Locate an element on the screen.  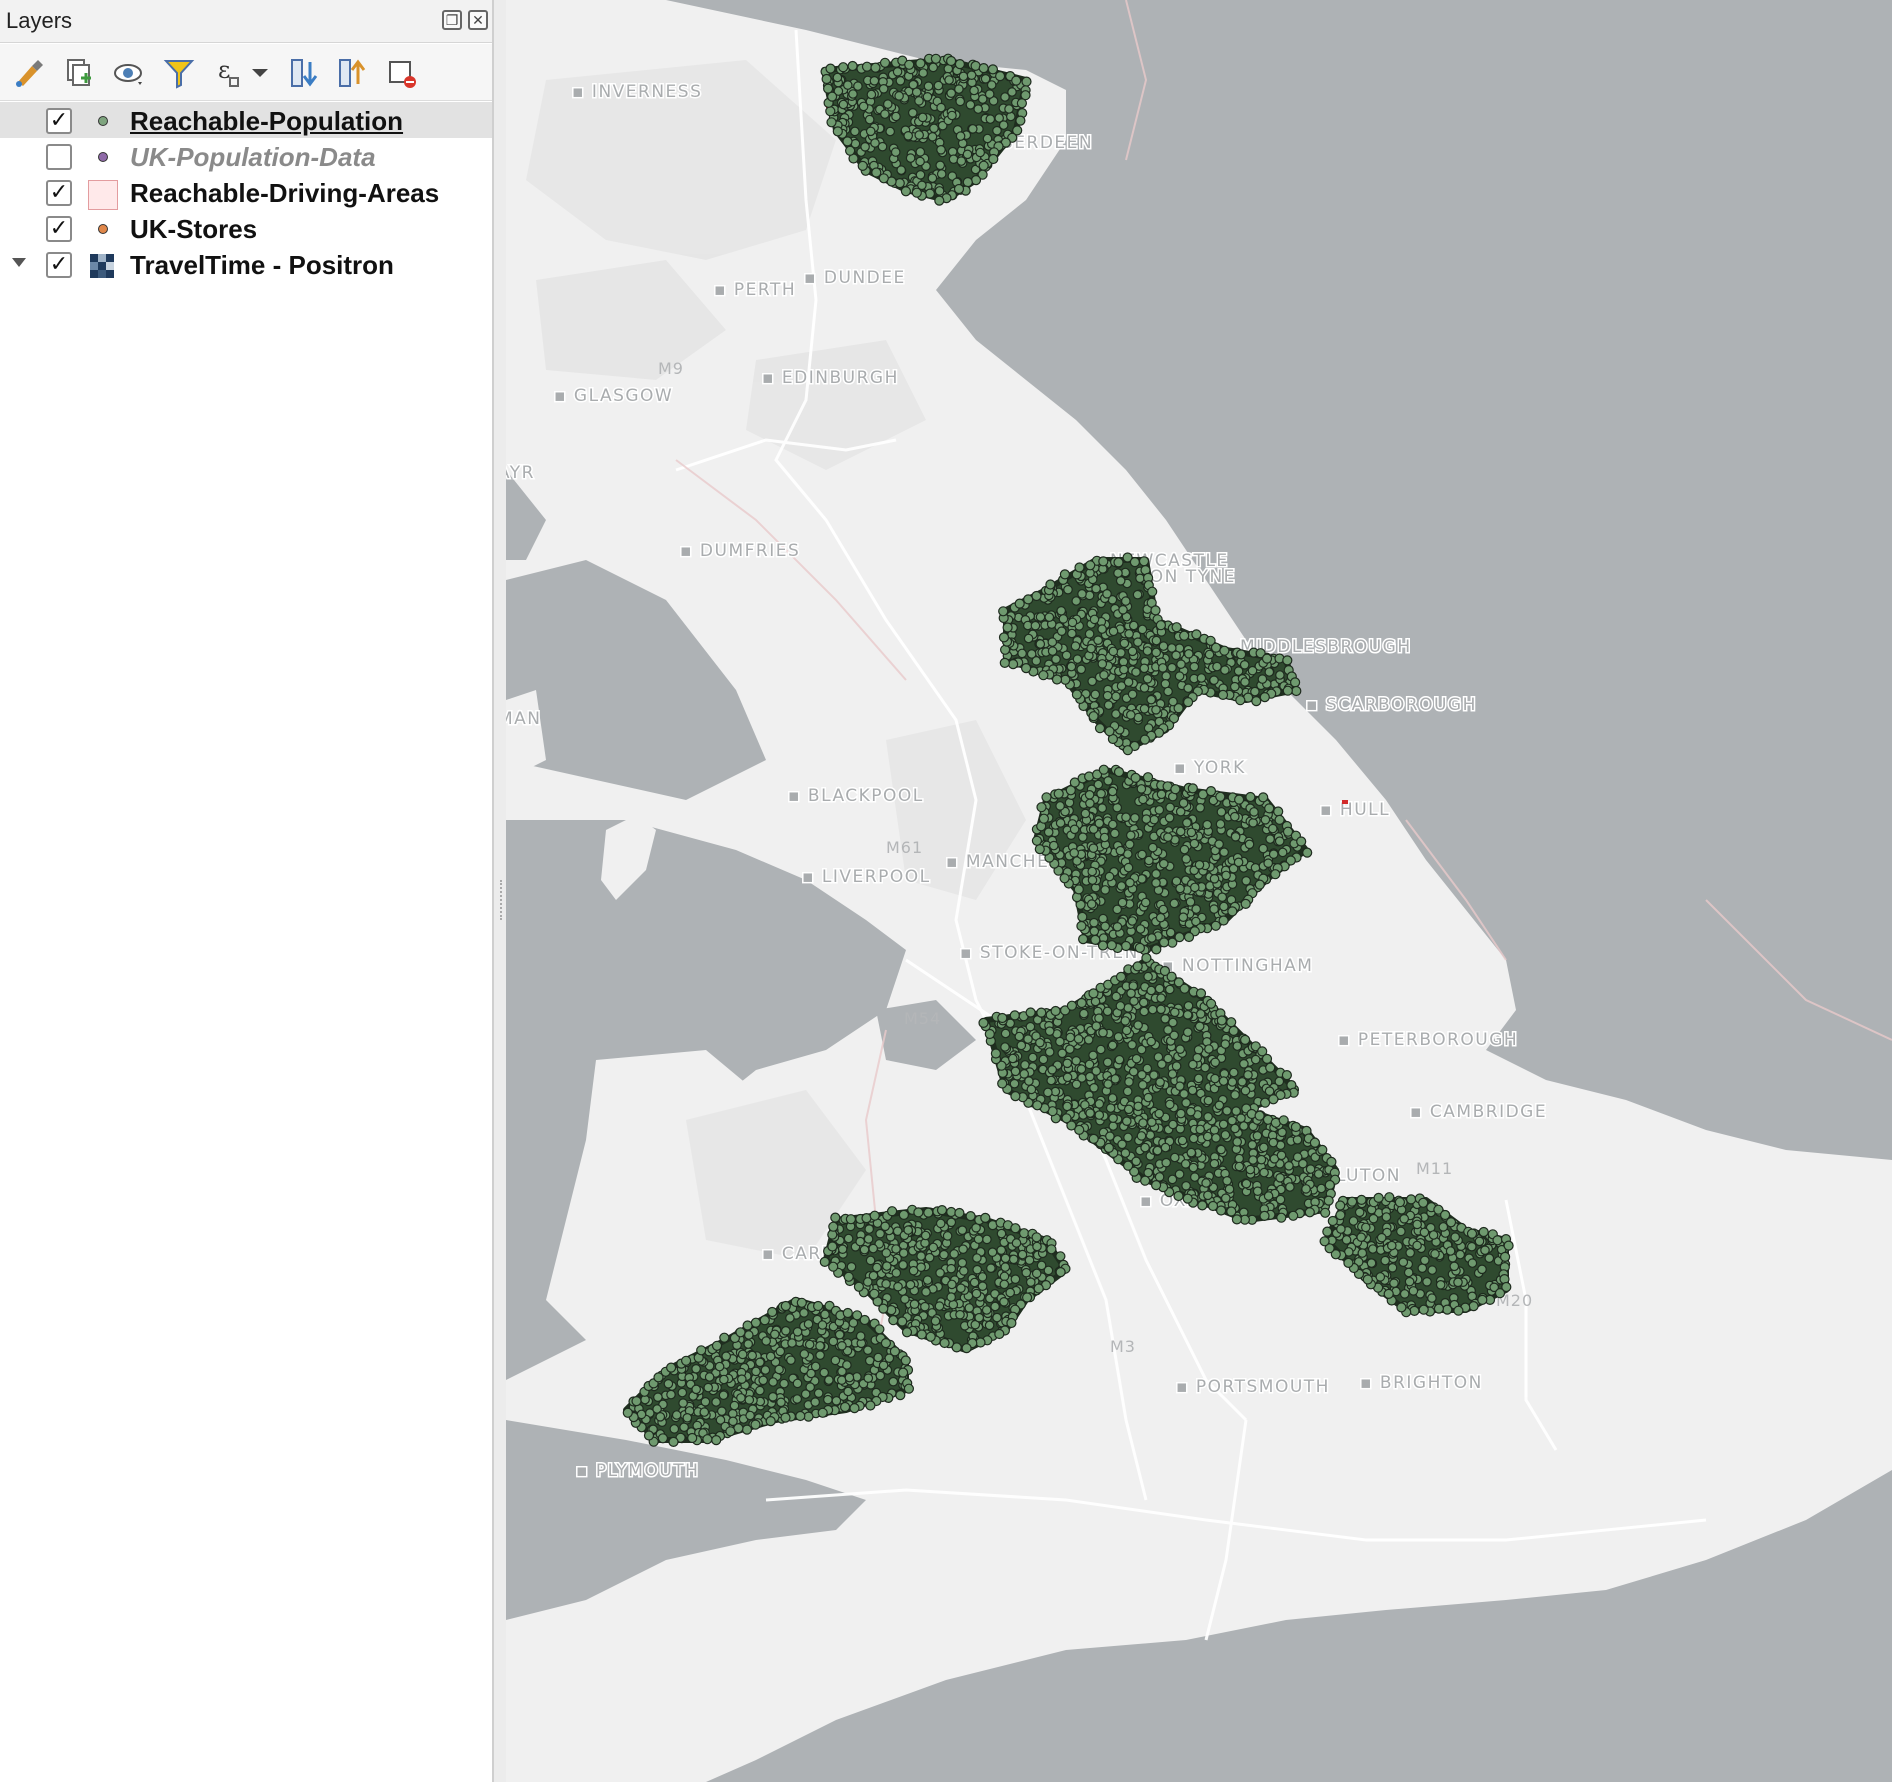
layer-row-traveltime-positron: ✓ TravelTime - Positron is located at coordinates (246, 264).